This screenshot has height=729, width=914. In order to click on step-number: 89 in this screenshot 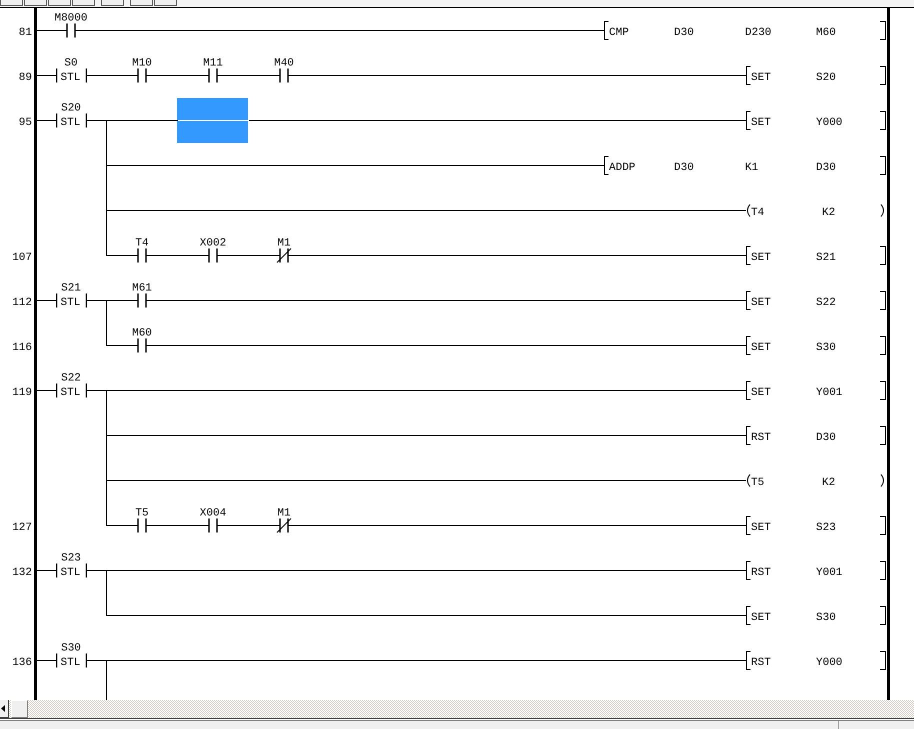, I will do `click(25, 78)`.